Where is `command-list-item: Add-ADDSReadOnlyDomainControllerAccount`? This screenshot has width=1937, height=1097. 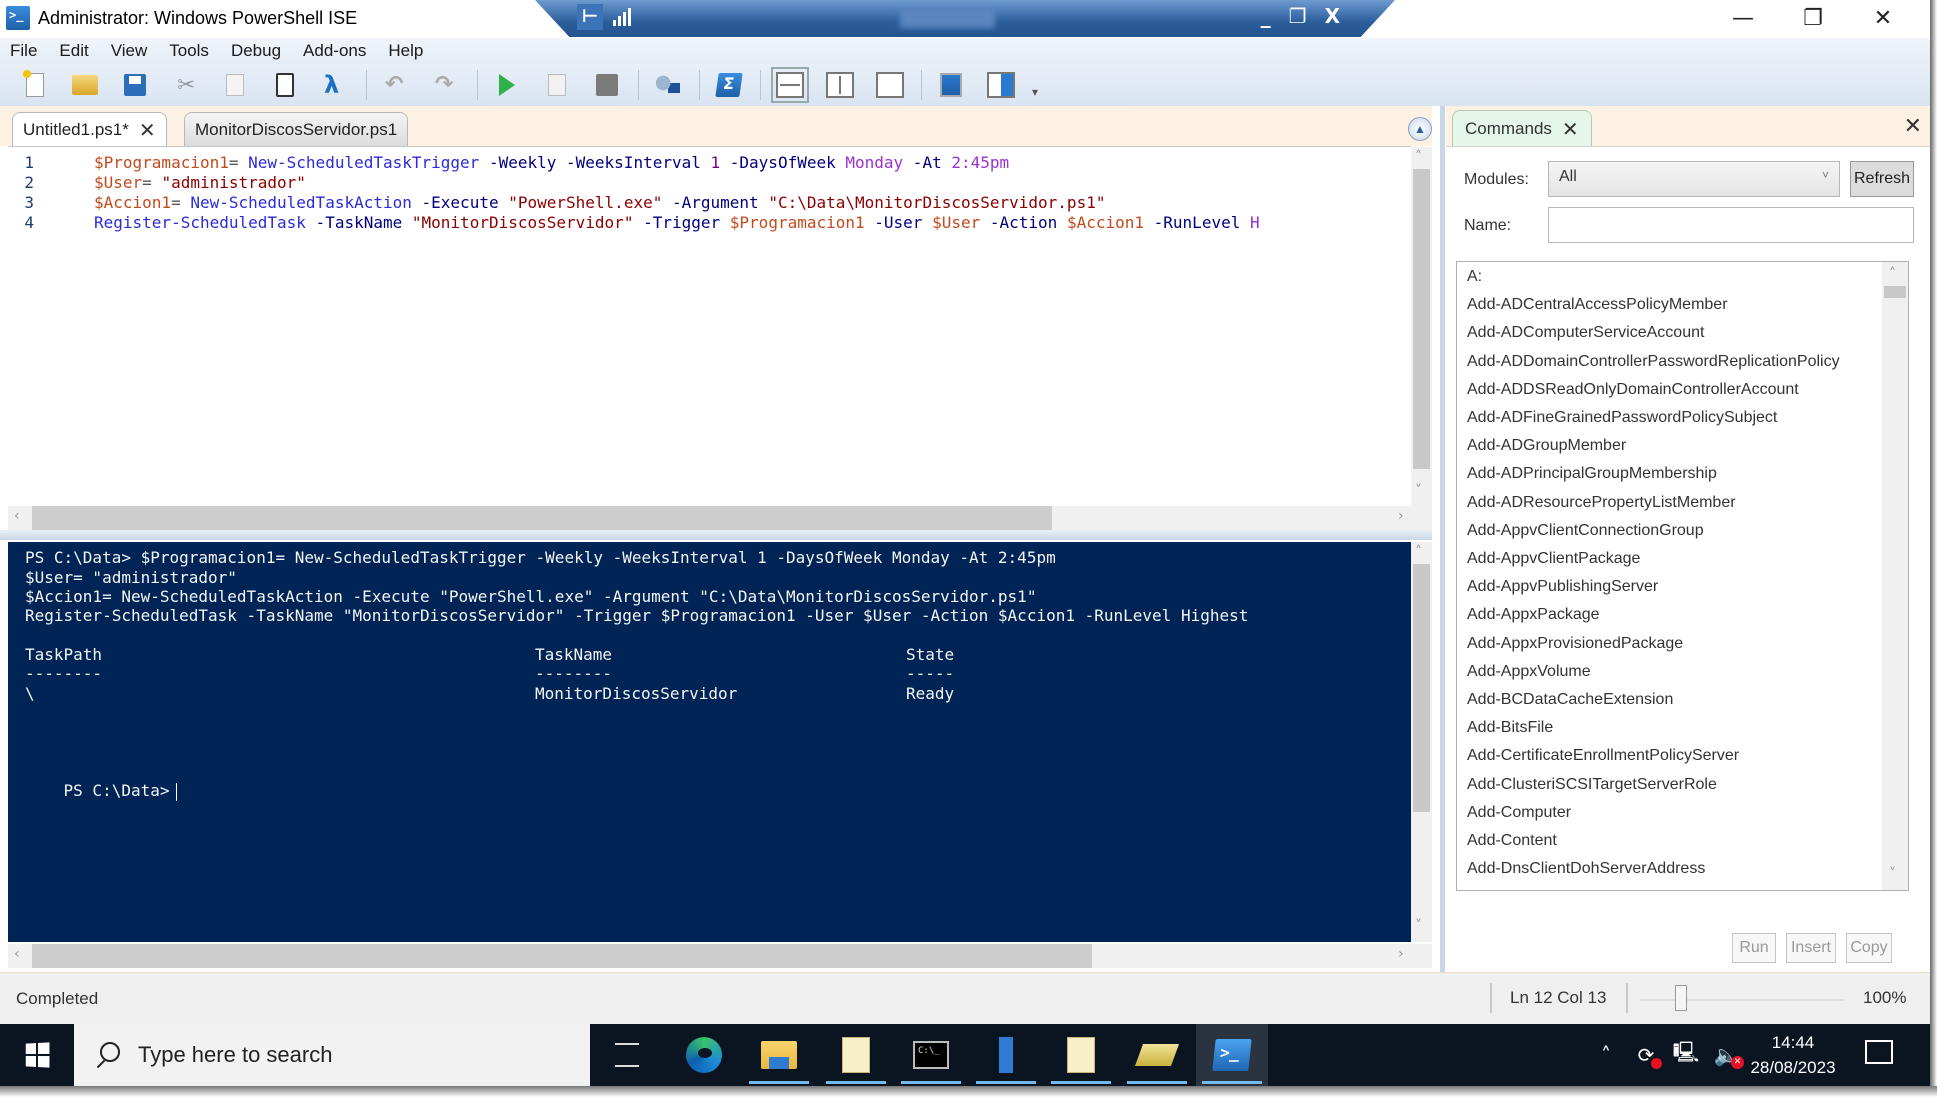
command-list-item: Add-ADDSReadOnlyDomainControllerAccount is located at coordinates (1633, 390).